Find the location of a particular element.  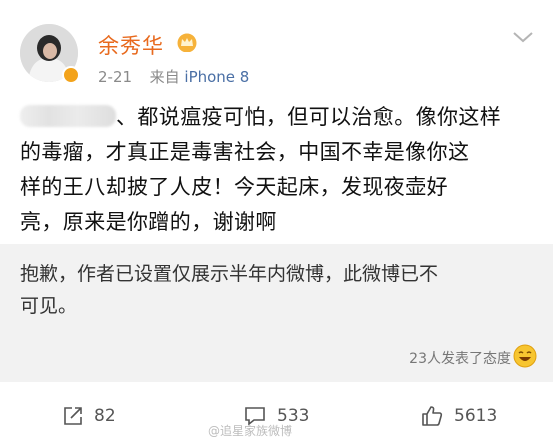

device-link: iPhone 8 is located at coordinates (216, 77).